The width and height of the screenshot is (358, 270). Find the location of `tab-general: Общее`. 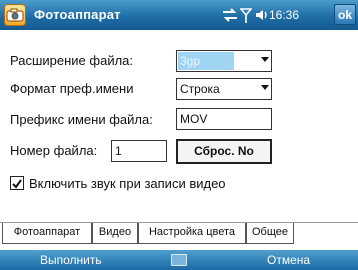

tab-general: Общее is located at coordinates (270, 233).